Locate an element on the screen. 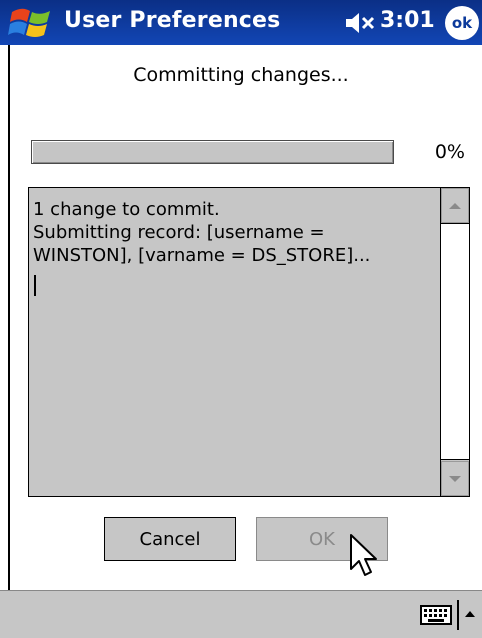  scroll-up-button is located at coordinates (455, 205).